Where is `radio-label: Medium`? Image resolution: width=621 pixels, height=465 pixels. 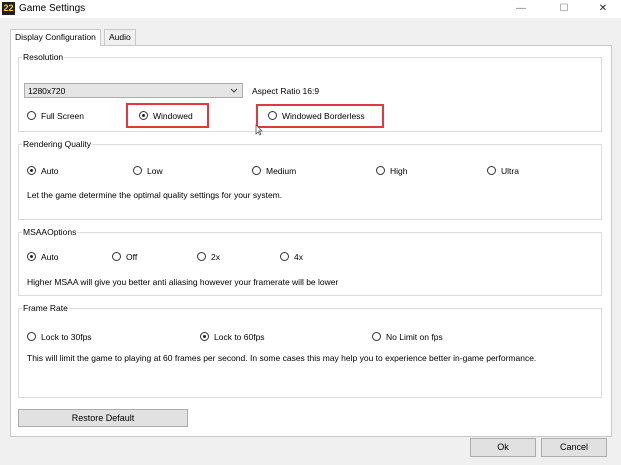
radio-label: Medium is located at coordinates (281, 171).